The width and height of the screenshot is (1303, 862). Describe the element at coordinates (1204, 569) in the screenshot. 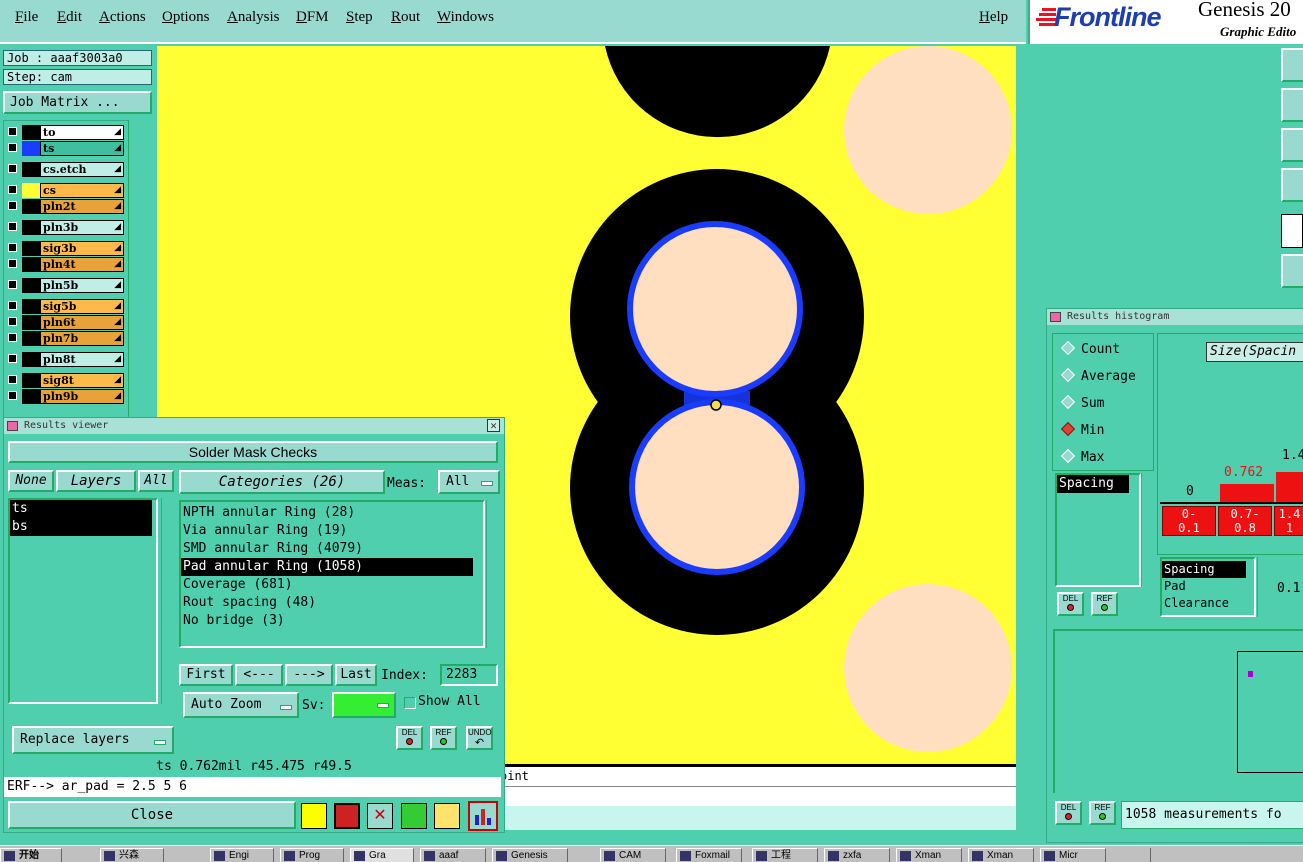

I see `attribute-item: Spacing` at that location.